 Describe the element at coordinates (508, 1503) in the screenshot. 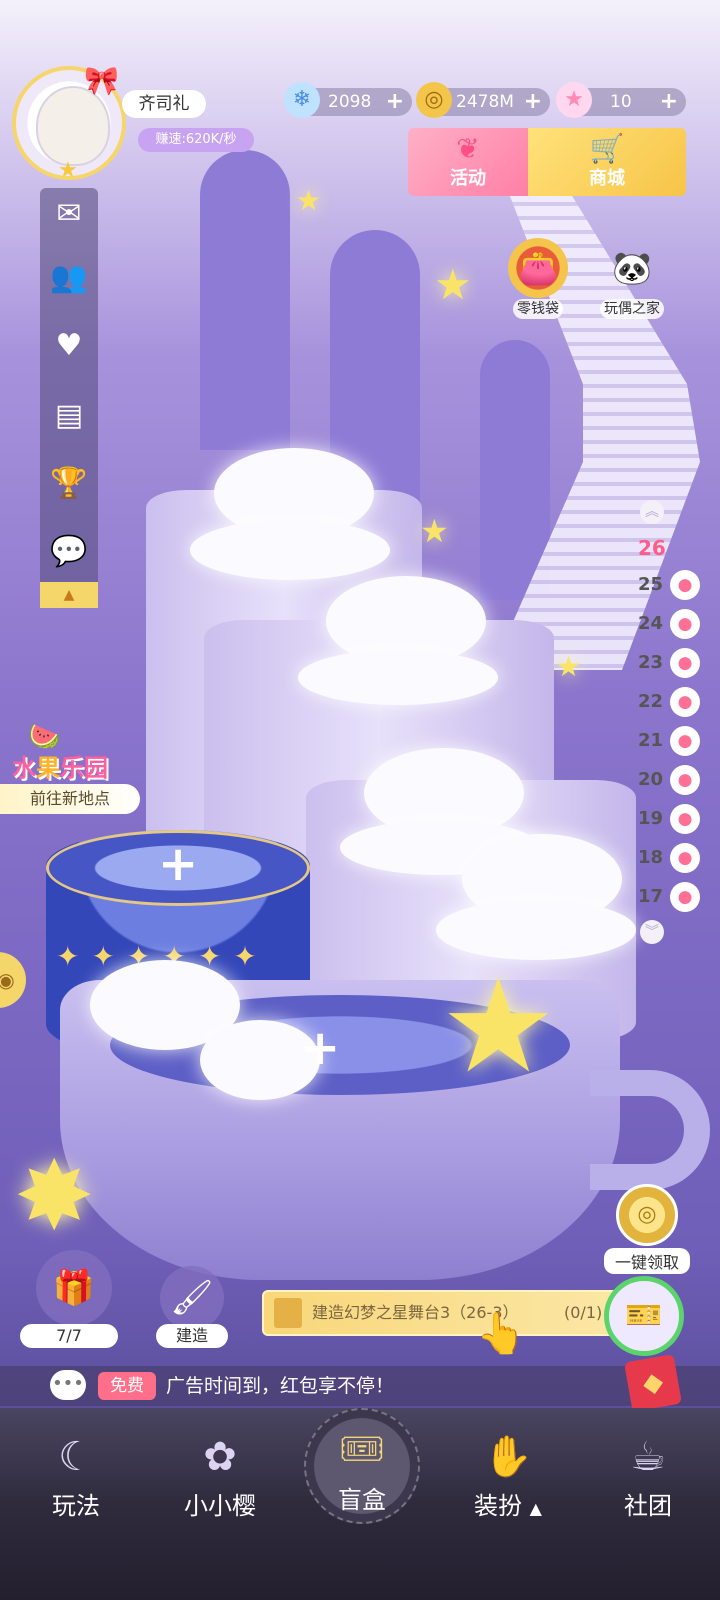

I see `nav-dressup-label: 装扮 ▲` at that location.